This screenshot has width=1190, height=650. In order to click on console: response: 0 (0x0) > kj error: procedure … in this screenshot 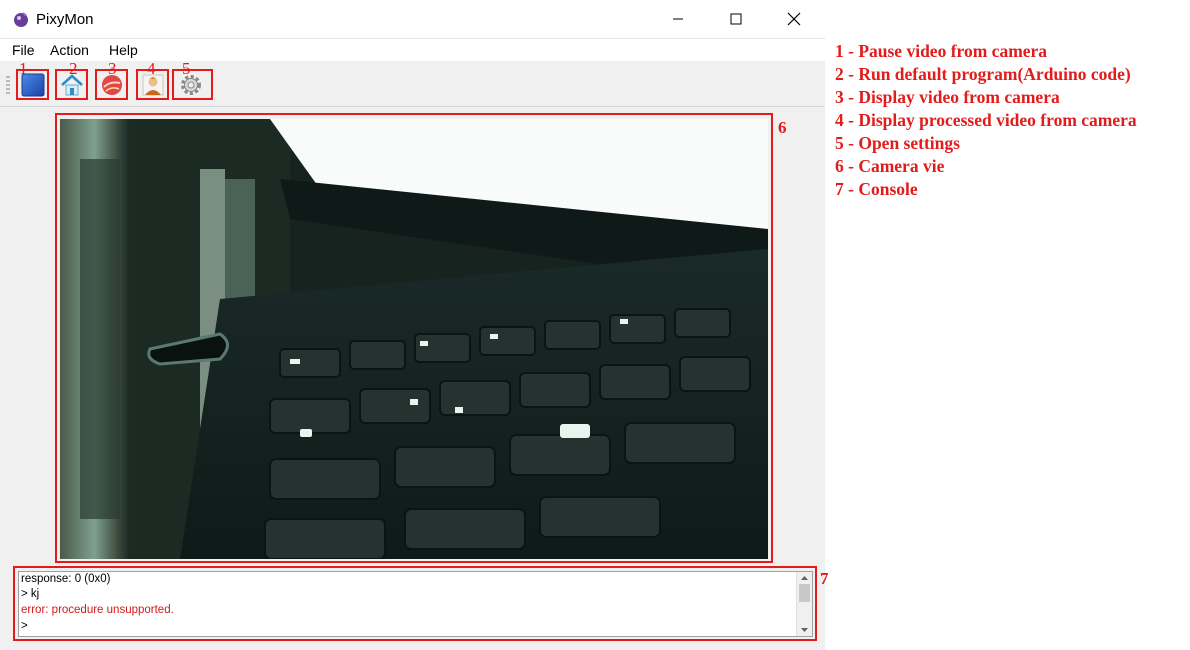, I will do `click(415, 604)`.